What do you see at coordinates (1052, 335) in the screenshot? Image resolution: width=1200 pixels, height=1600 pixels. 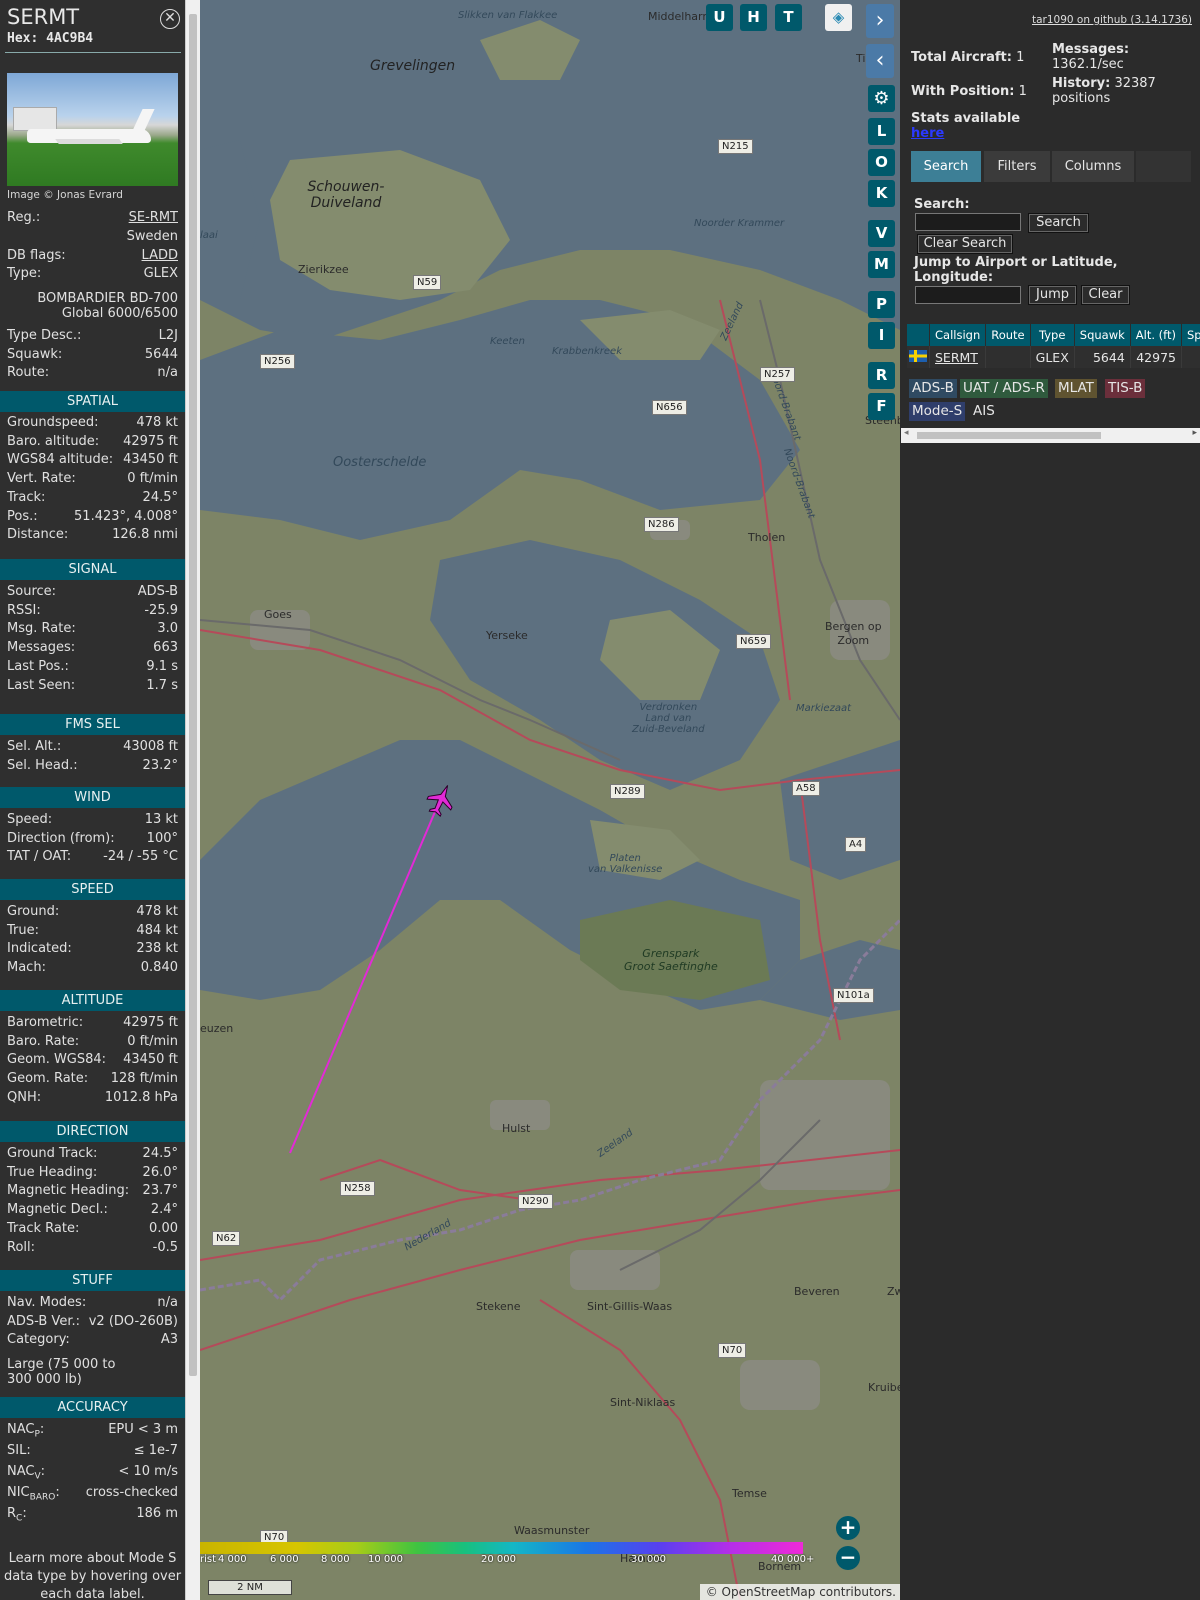 I see `column-type: Type` at bounding box center [1052, 335].